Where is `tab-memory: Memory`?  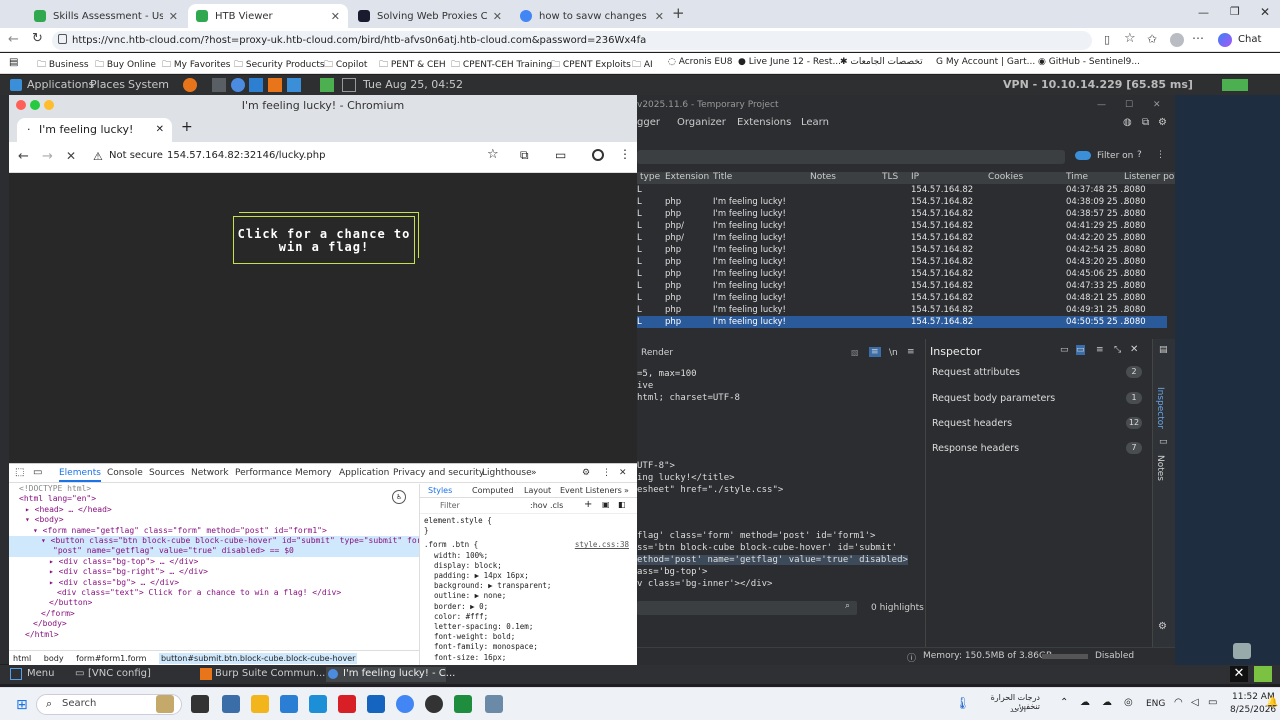 tab-memory: Memory is located at coordinates (313, 473).